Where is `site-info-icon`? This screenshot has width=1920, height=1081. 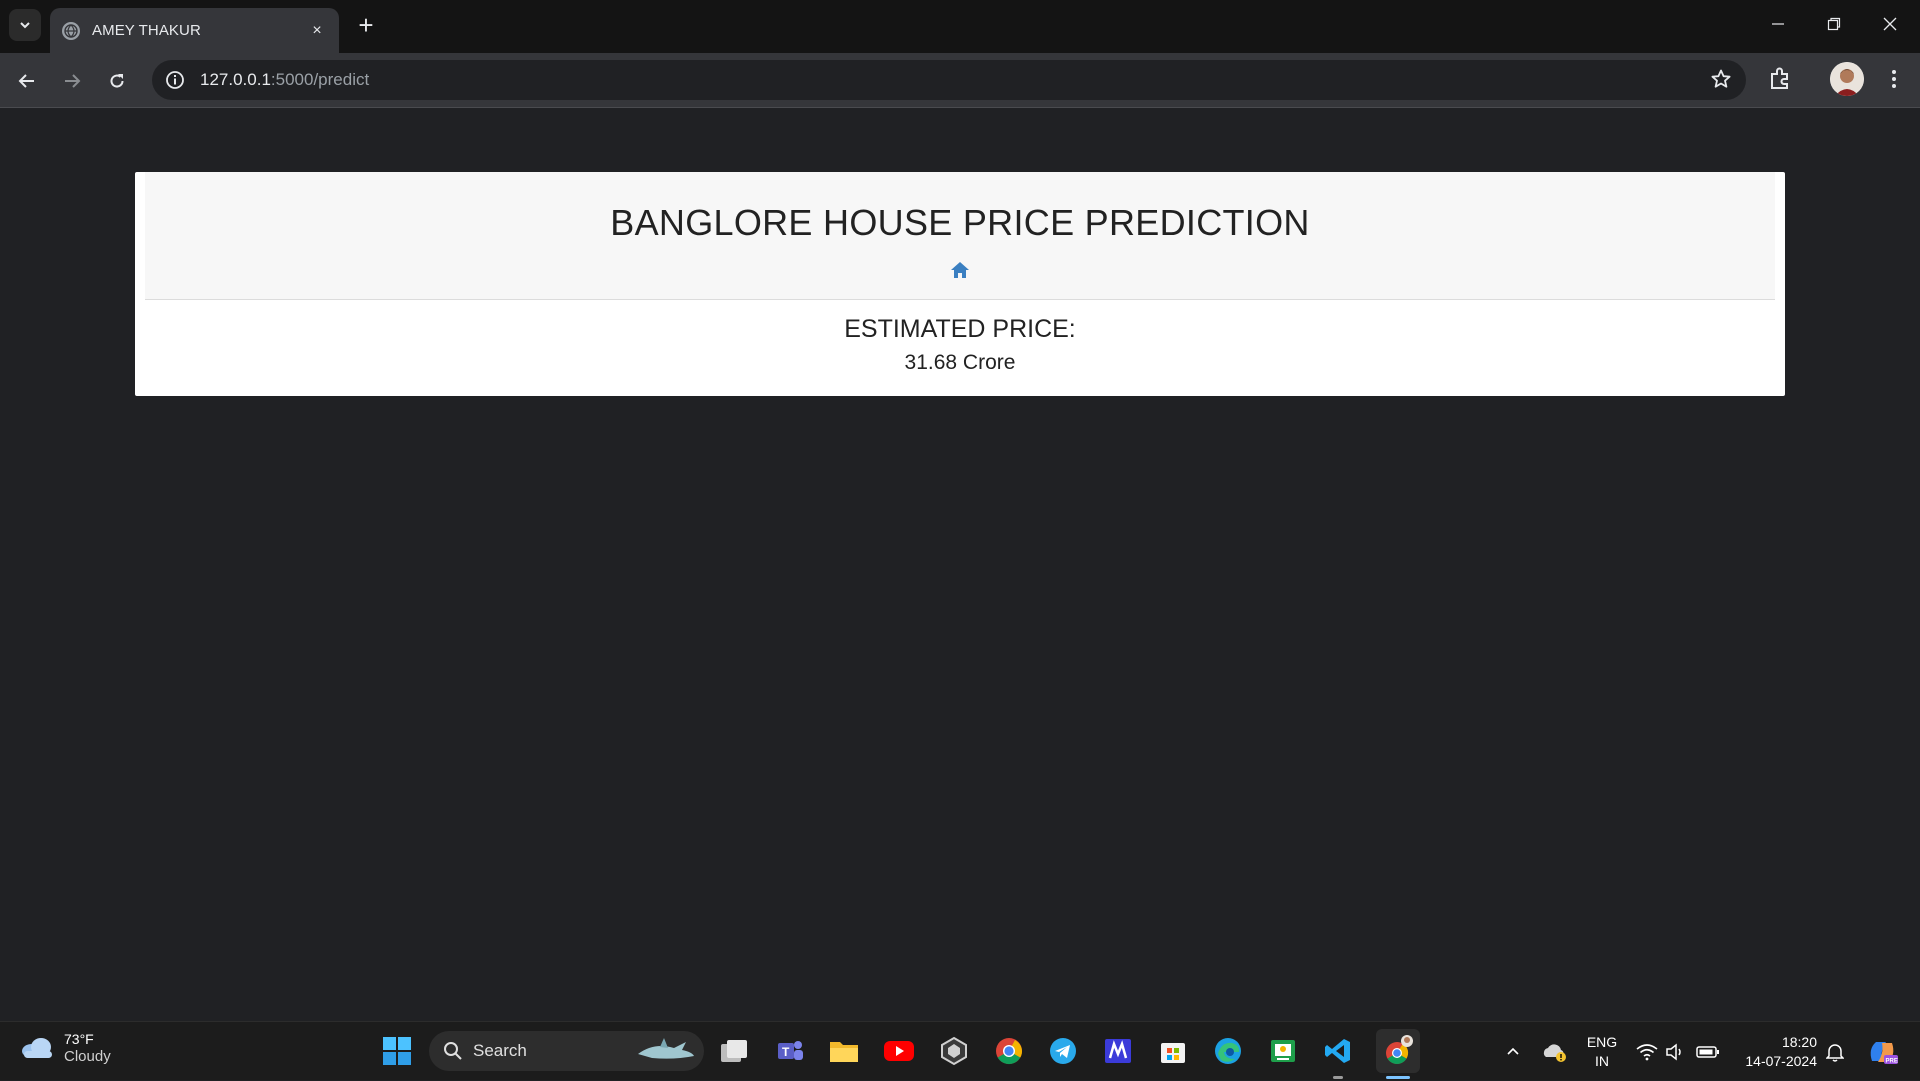 site-info-icon is located at coordinates (175, 80).